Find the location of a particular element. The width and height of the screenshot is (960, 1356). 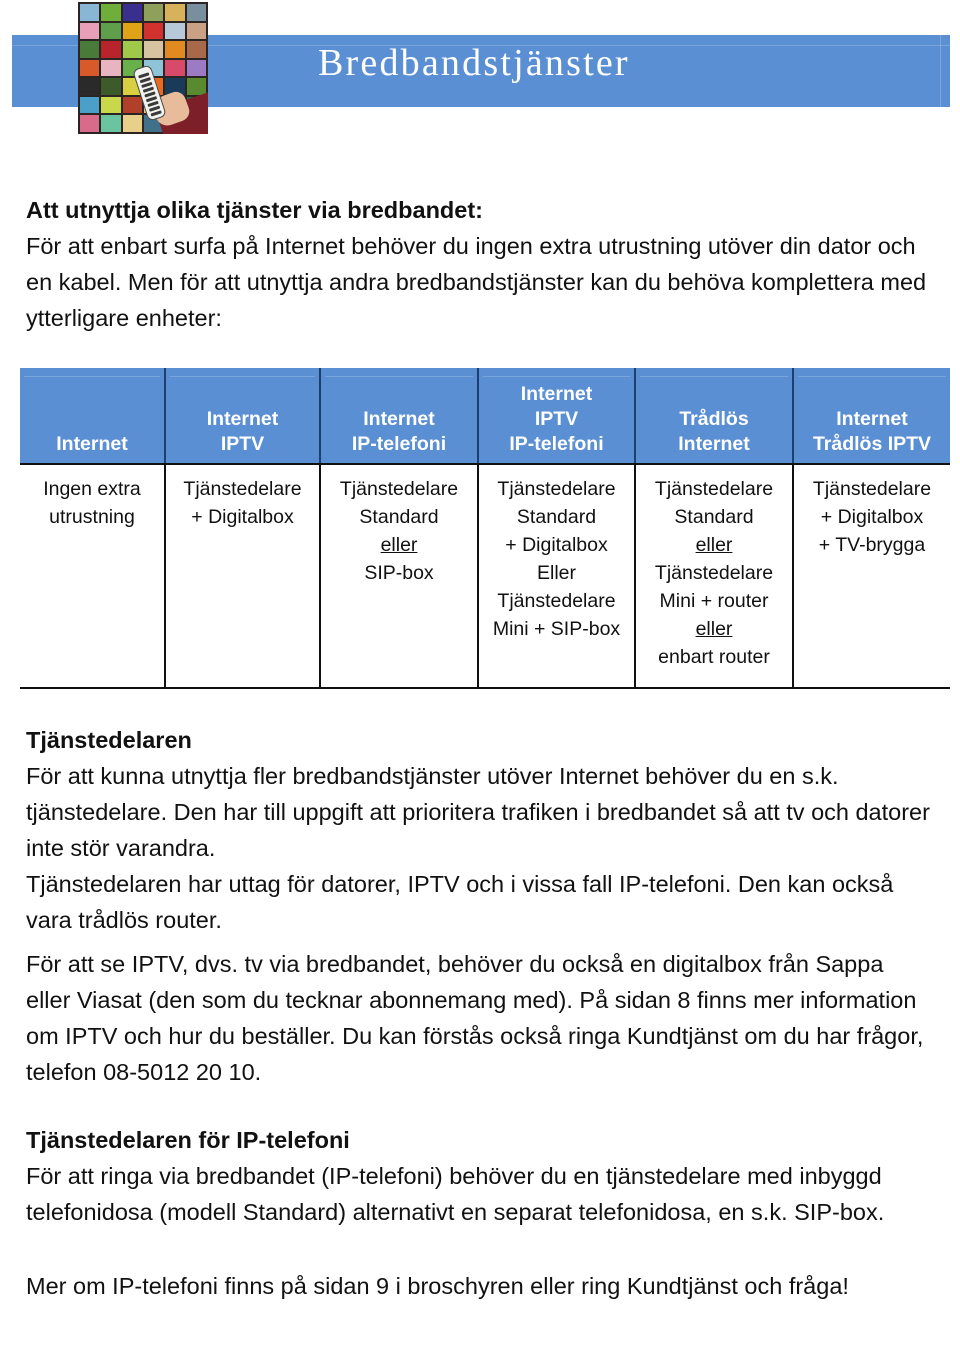

banner-edge-line is located at coordinates (940, 71).